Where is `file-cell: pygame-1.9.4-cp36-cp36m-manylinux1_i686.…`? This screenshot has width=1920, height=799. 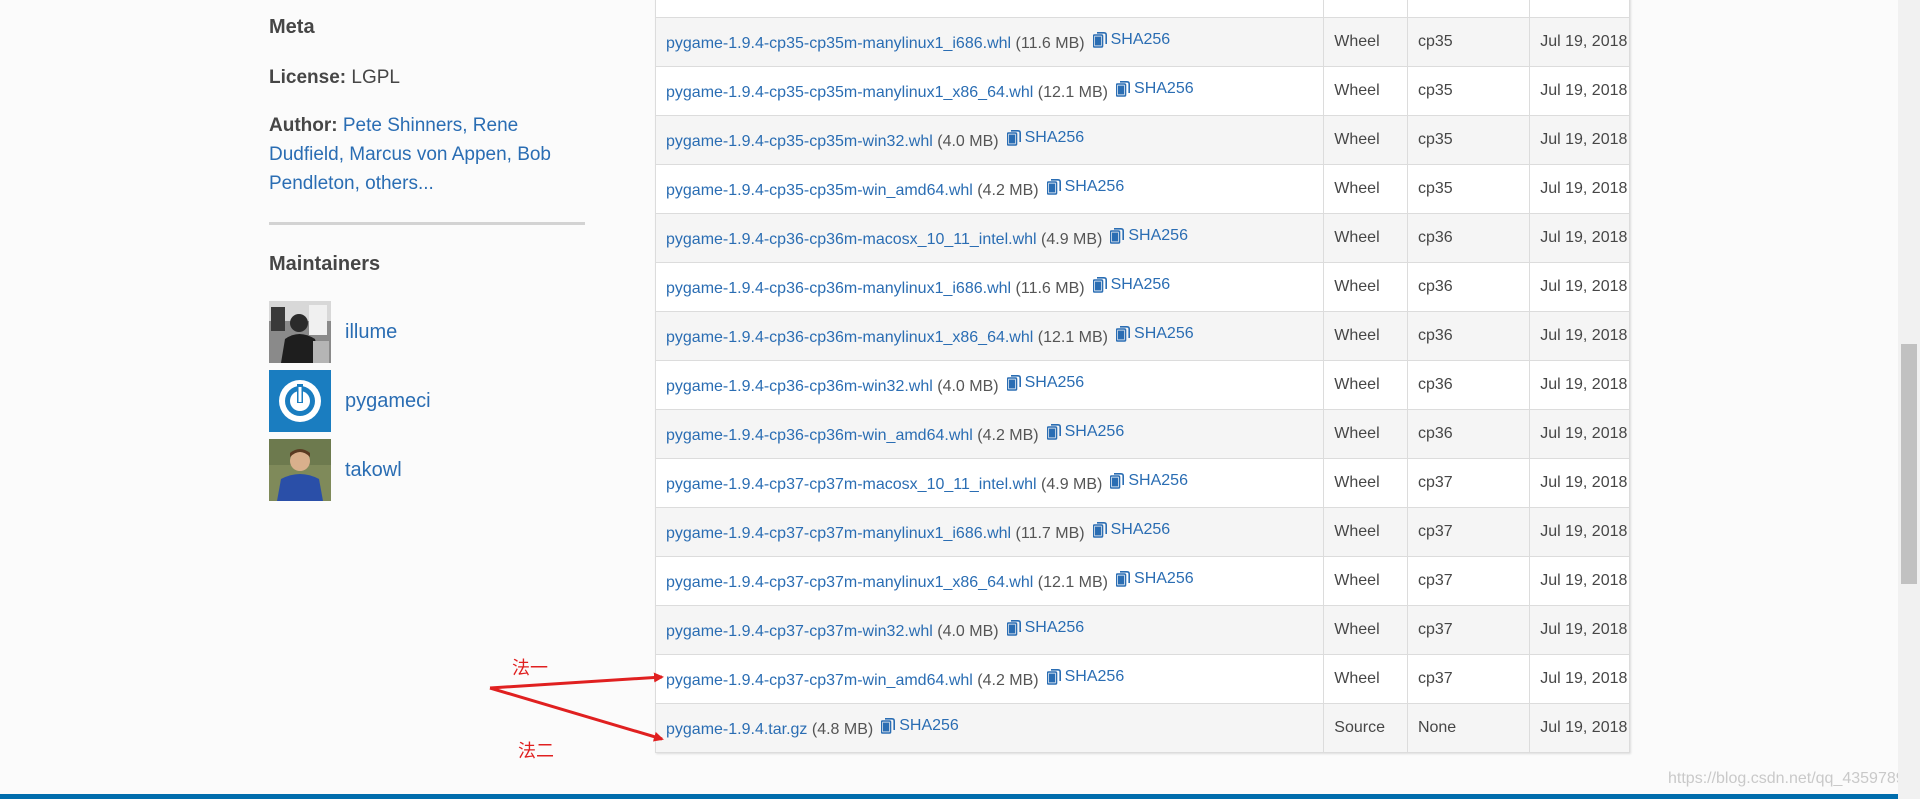 file-cell: pygame-1.9.4-cp36-cp36m-manylinux1_i686.… is located at coordinates (989, 287).